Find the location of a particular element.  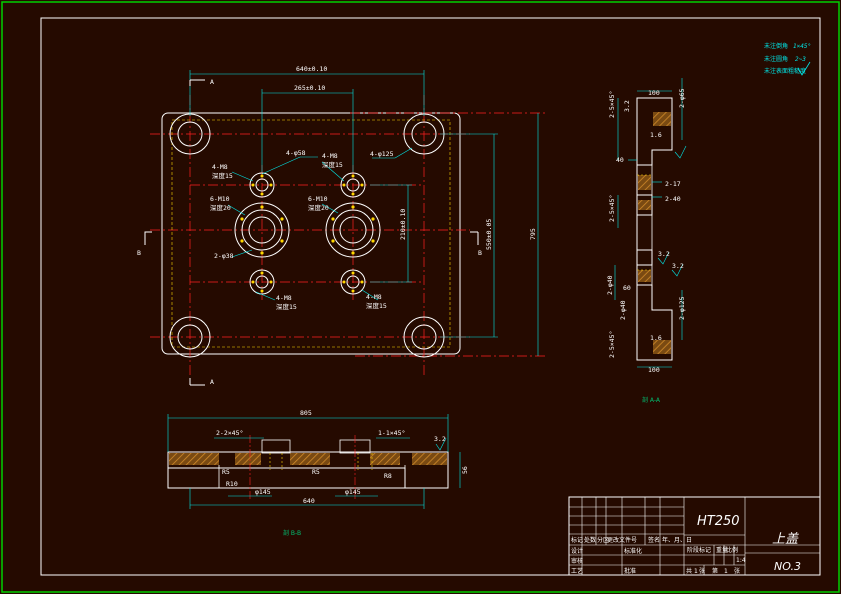

tb-r-approve: 批准 is located at coordinates (630, 571).